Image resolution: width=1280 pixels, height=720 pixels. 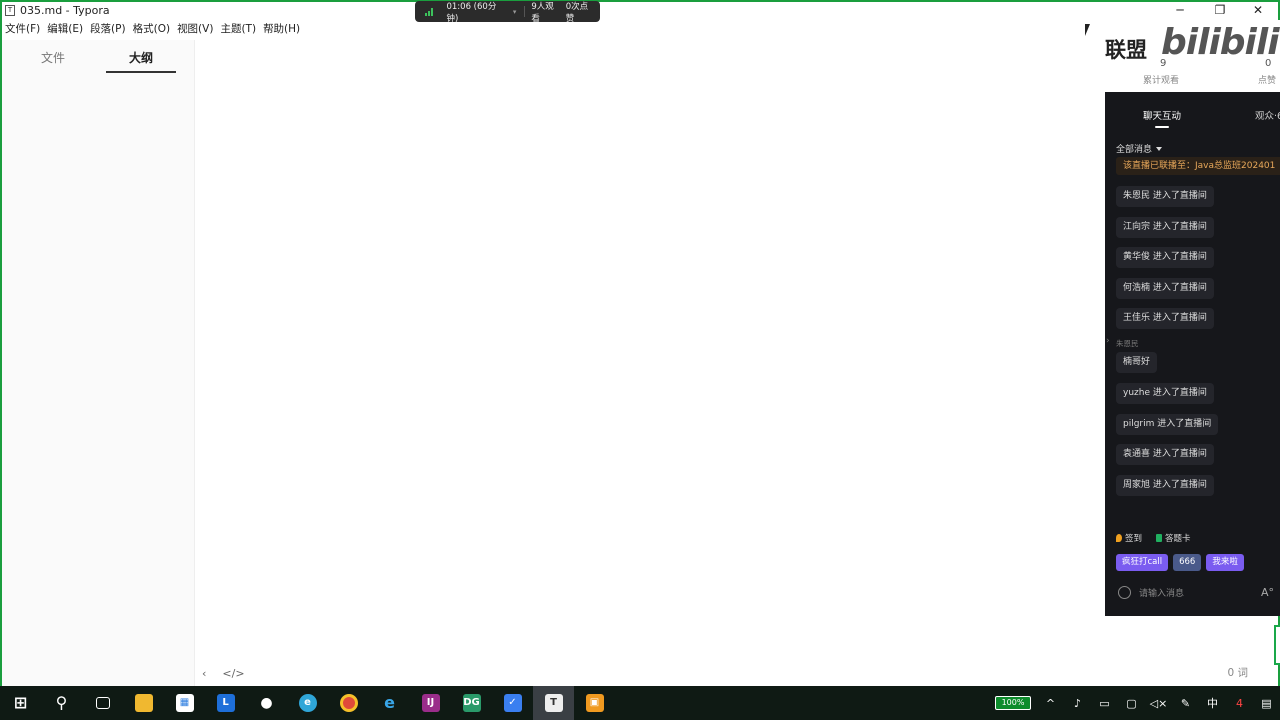 What do you see at coordinates (1119, 538) in the screenshot?
I see `location-pin-icon` at bounding box center [1119, 538].